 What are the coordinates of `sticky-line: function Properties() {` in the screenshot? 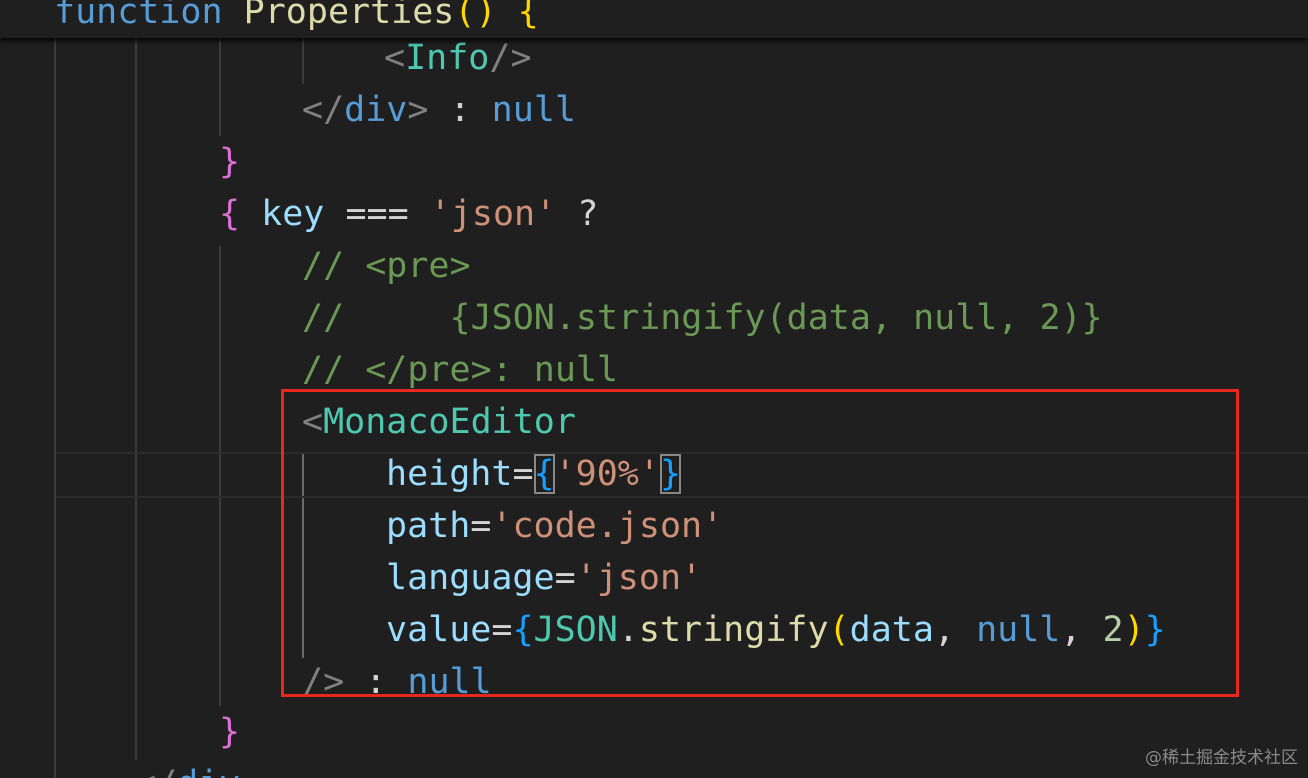 It's located at (296, 19).